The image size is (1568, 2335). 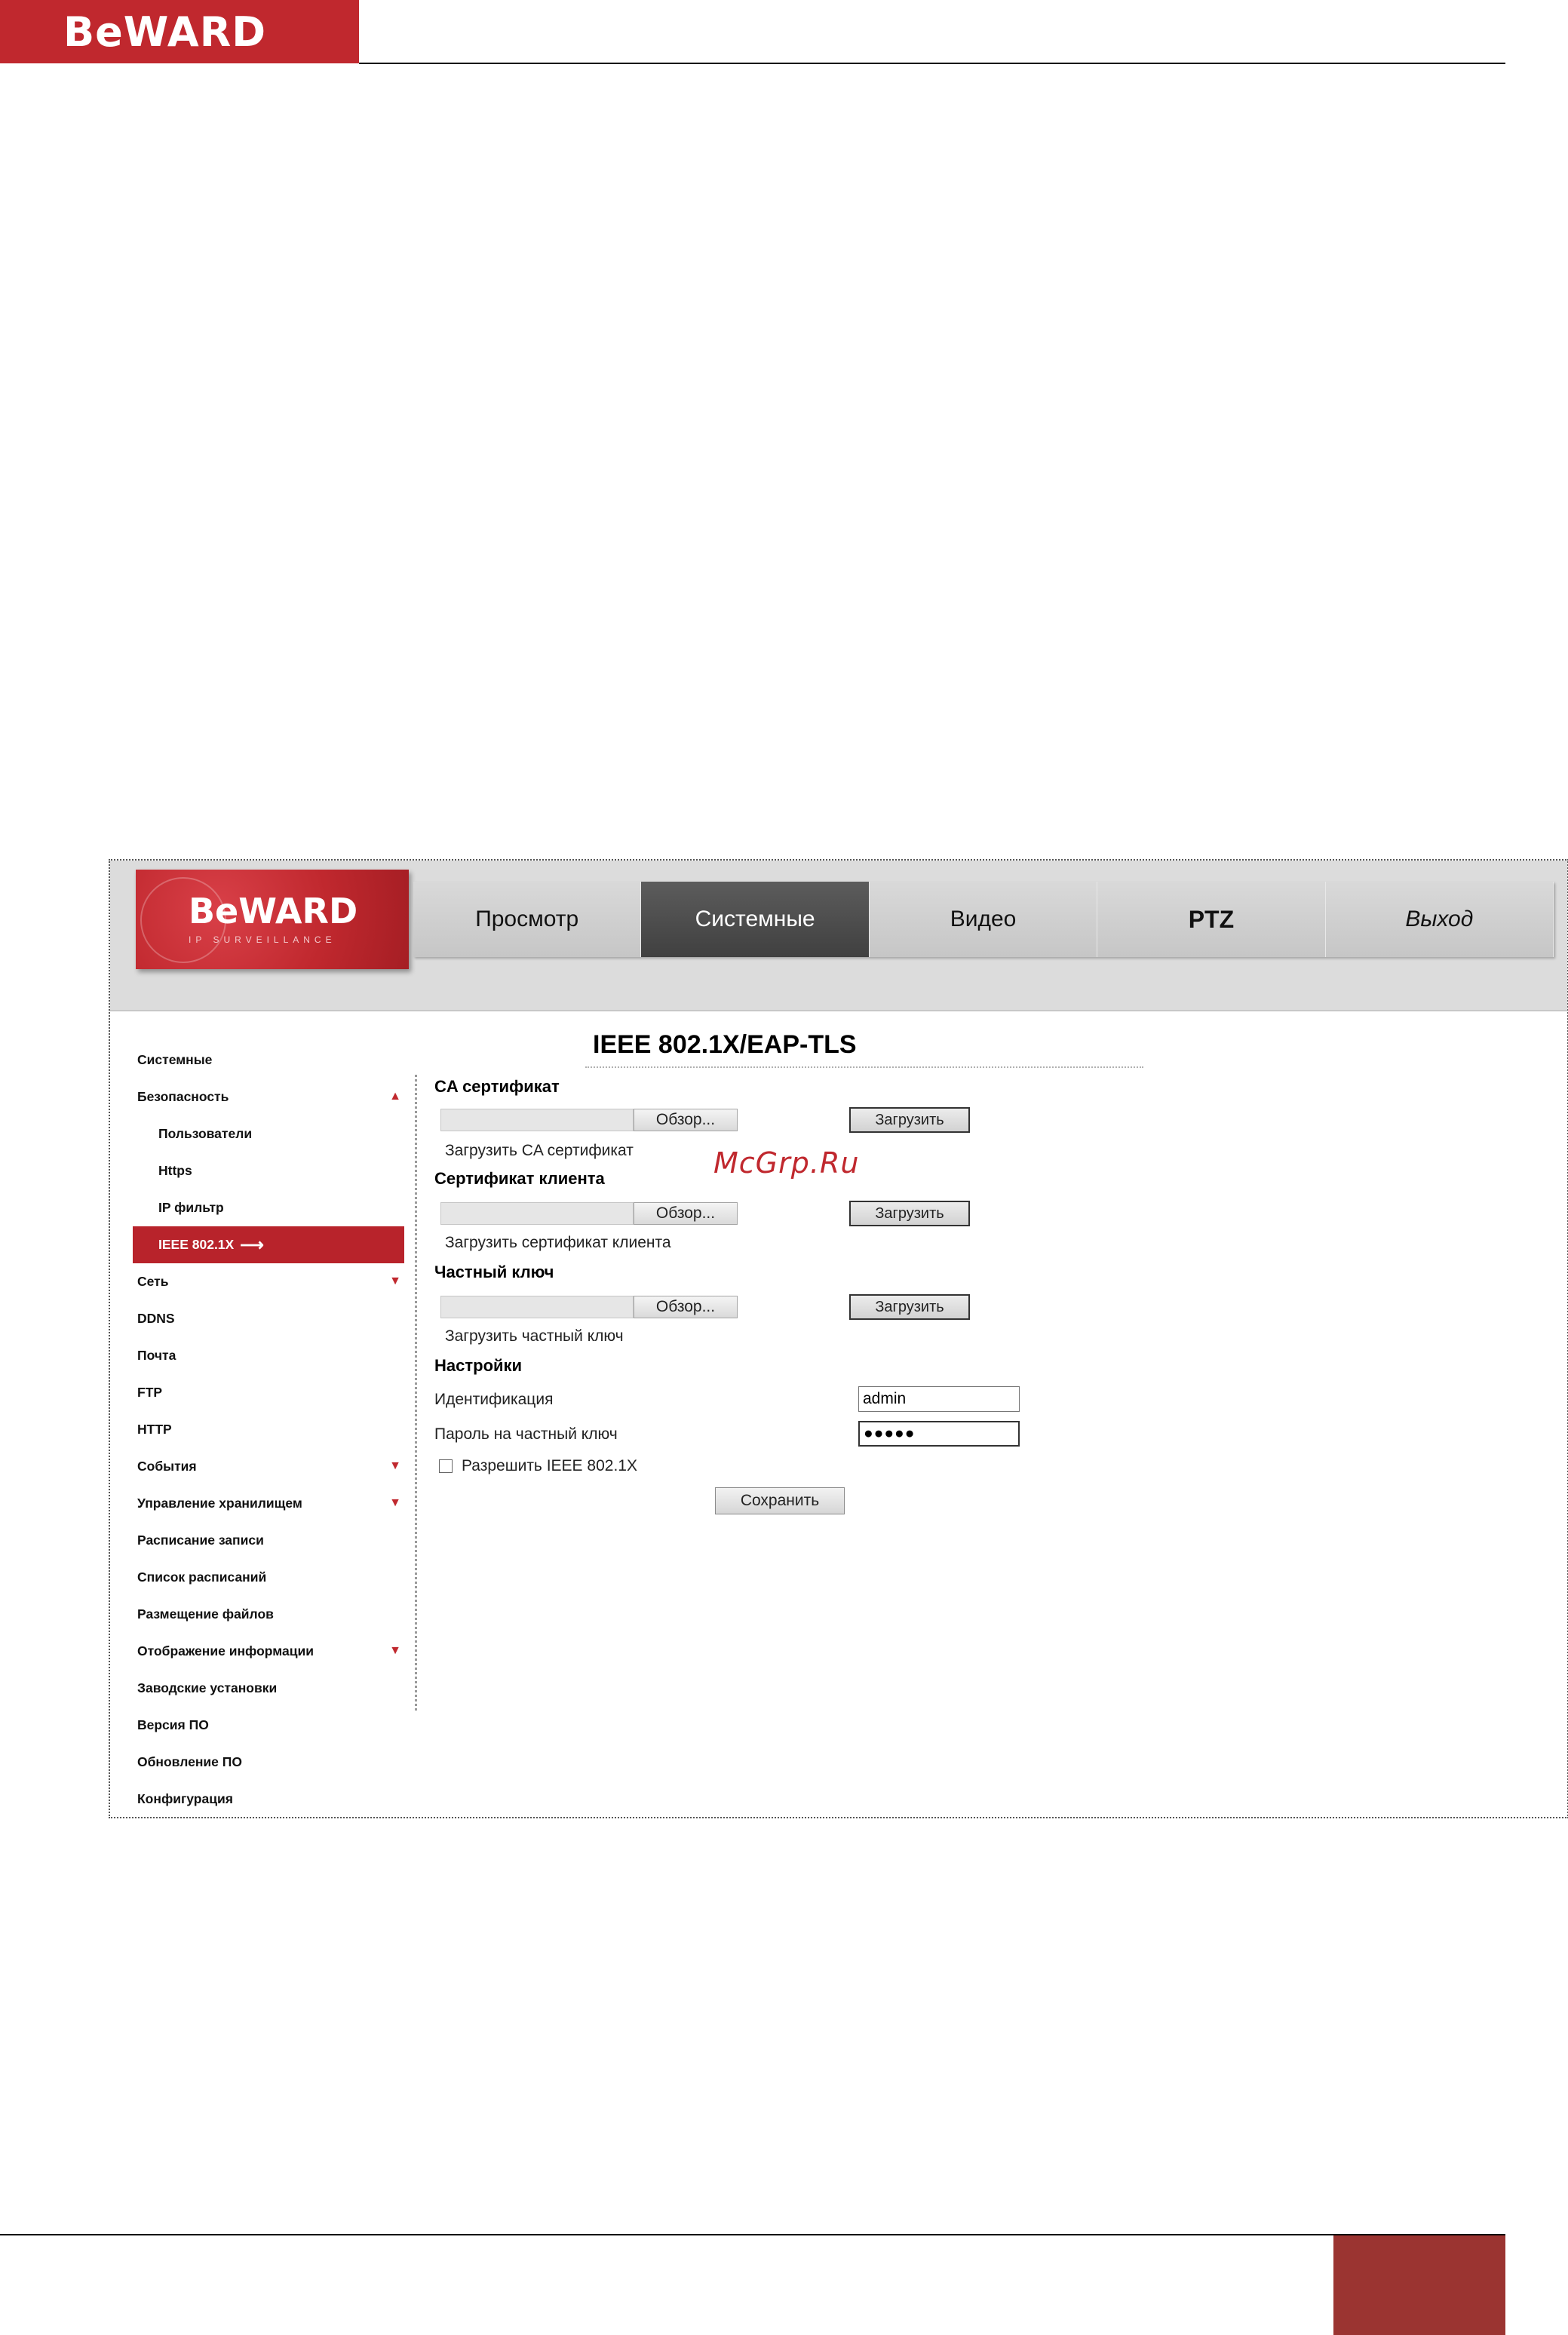 I want to click on sidebar-item-file-location: Размещение файлов, so click(x=268, y=1615).